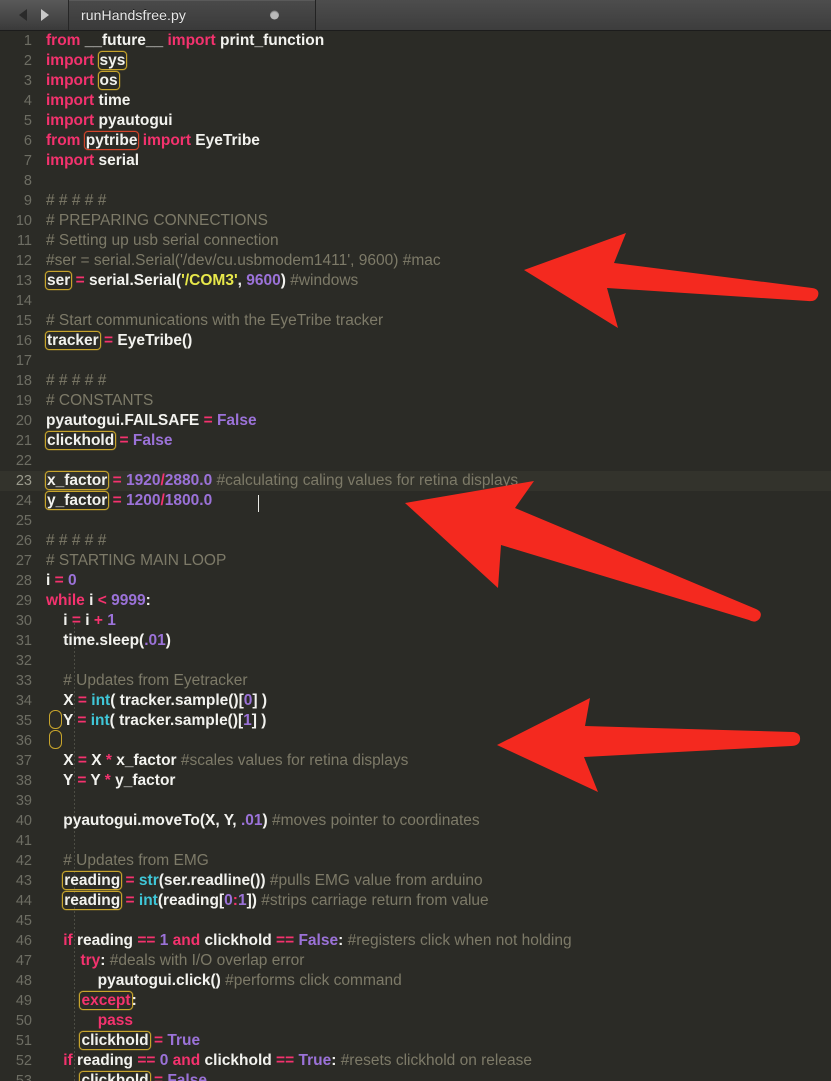  I want to click on triangle-left-icon, so click(23, 15).